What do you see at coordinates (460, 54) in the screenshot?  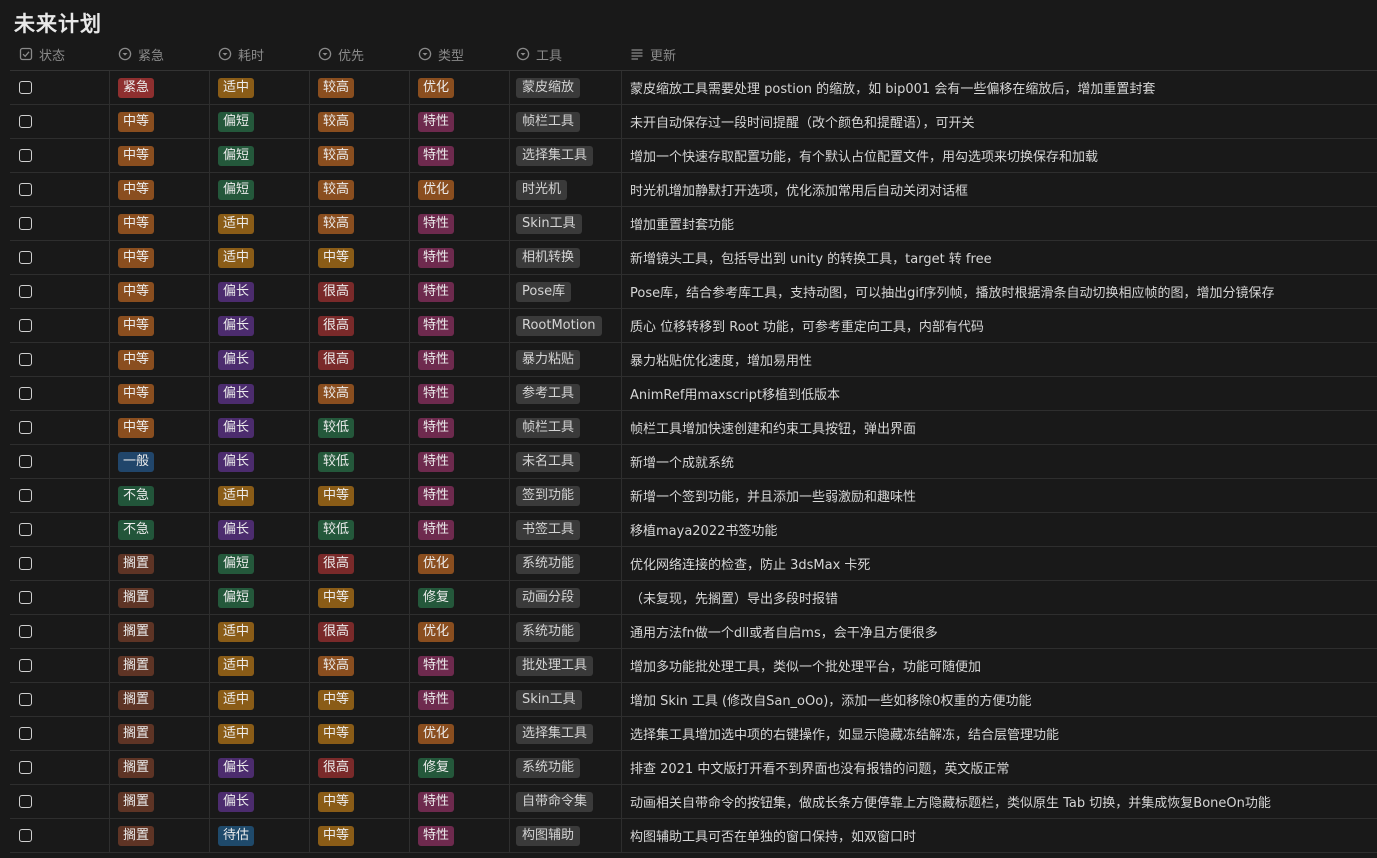 I see `header-type: 类型` at bounding box center [460, 54].